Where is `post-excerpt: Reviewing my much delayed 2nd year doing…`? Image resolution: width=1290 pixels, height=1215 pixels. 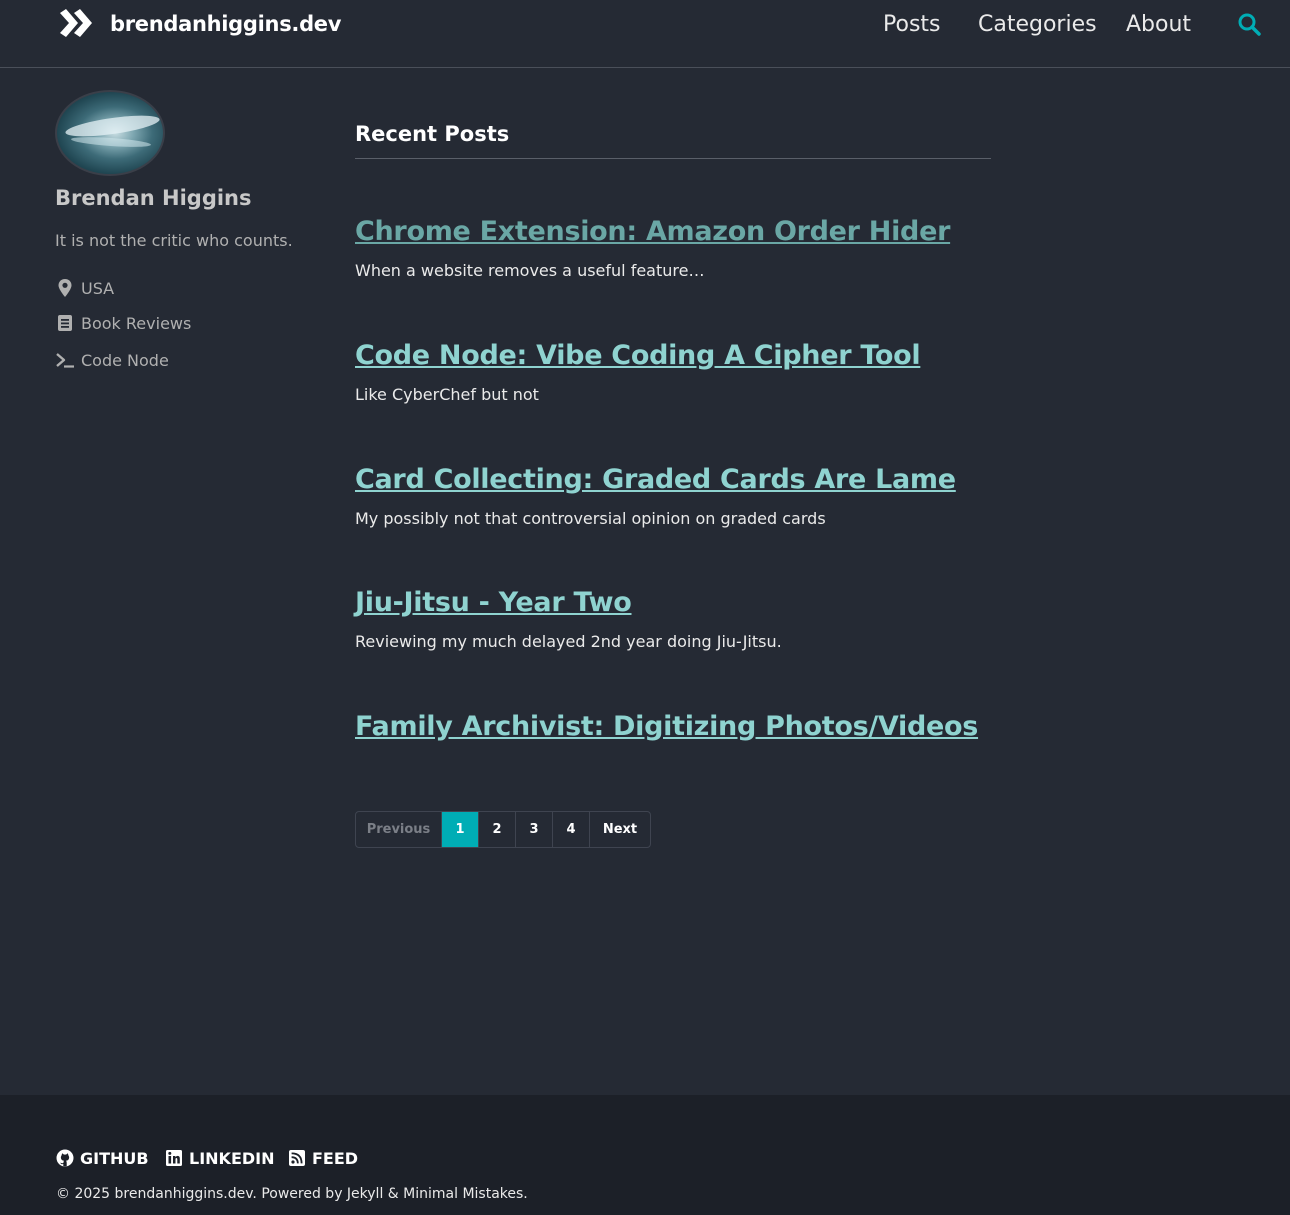 post-excerpt: Reviewing my much delayed 2nd year doing… is located at coordinates (568, 641).